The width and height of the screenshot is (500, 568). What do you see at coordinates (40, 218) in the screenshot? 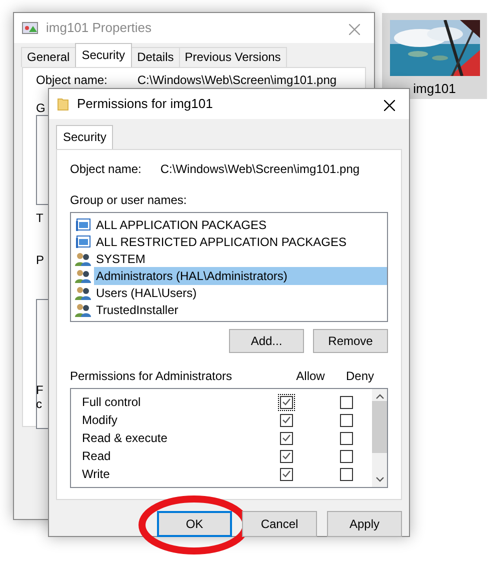
I see `text-fragment: T` at bounding box center [40, 218].